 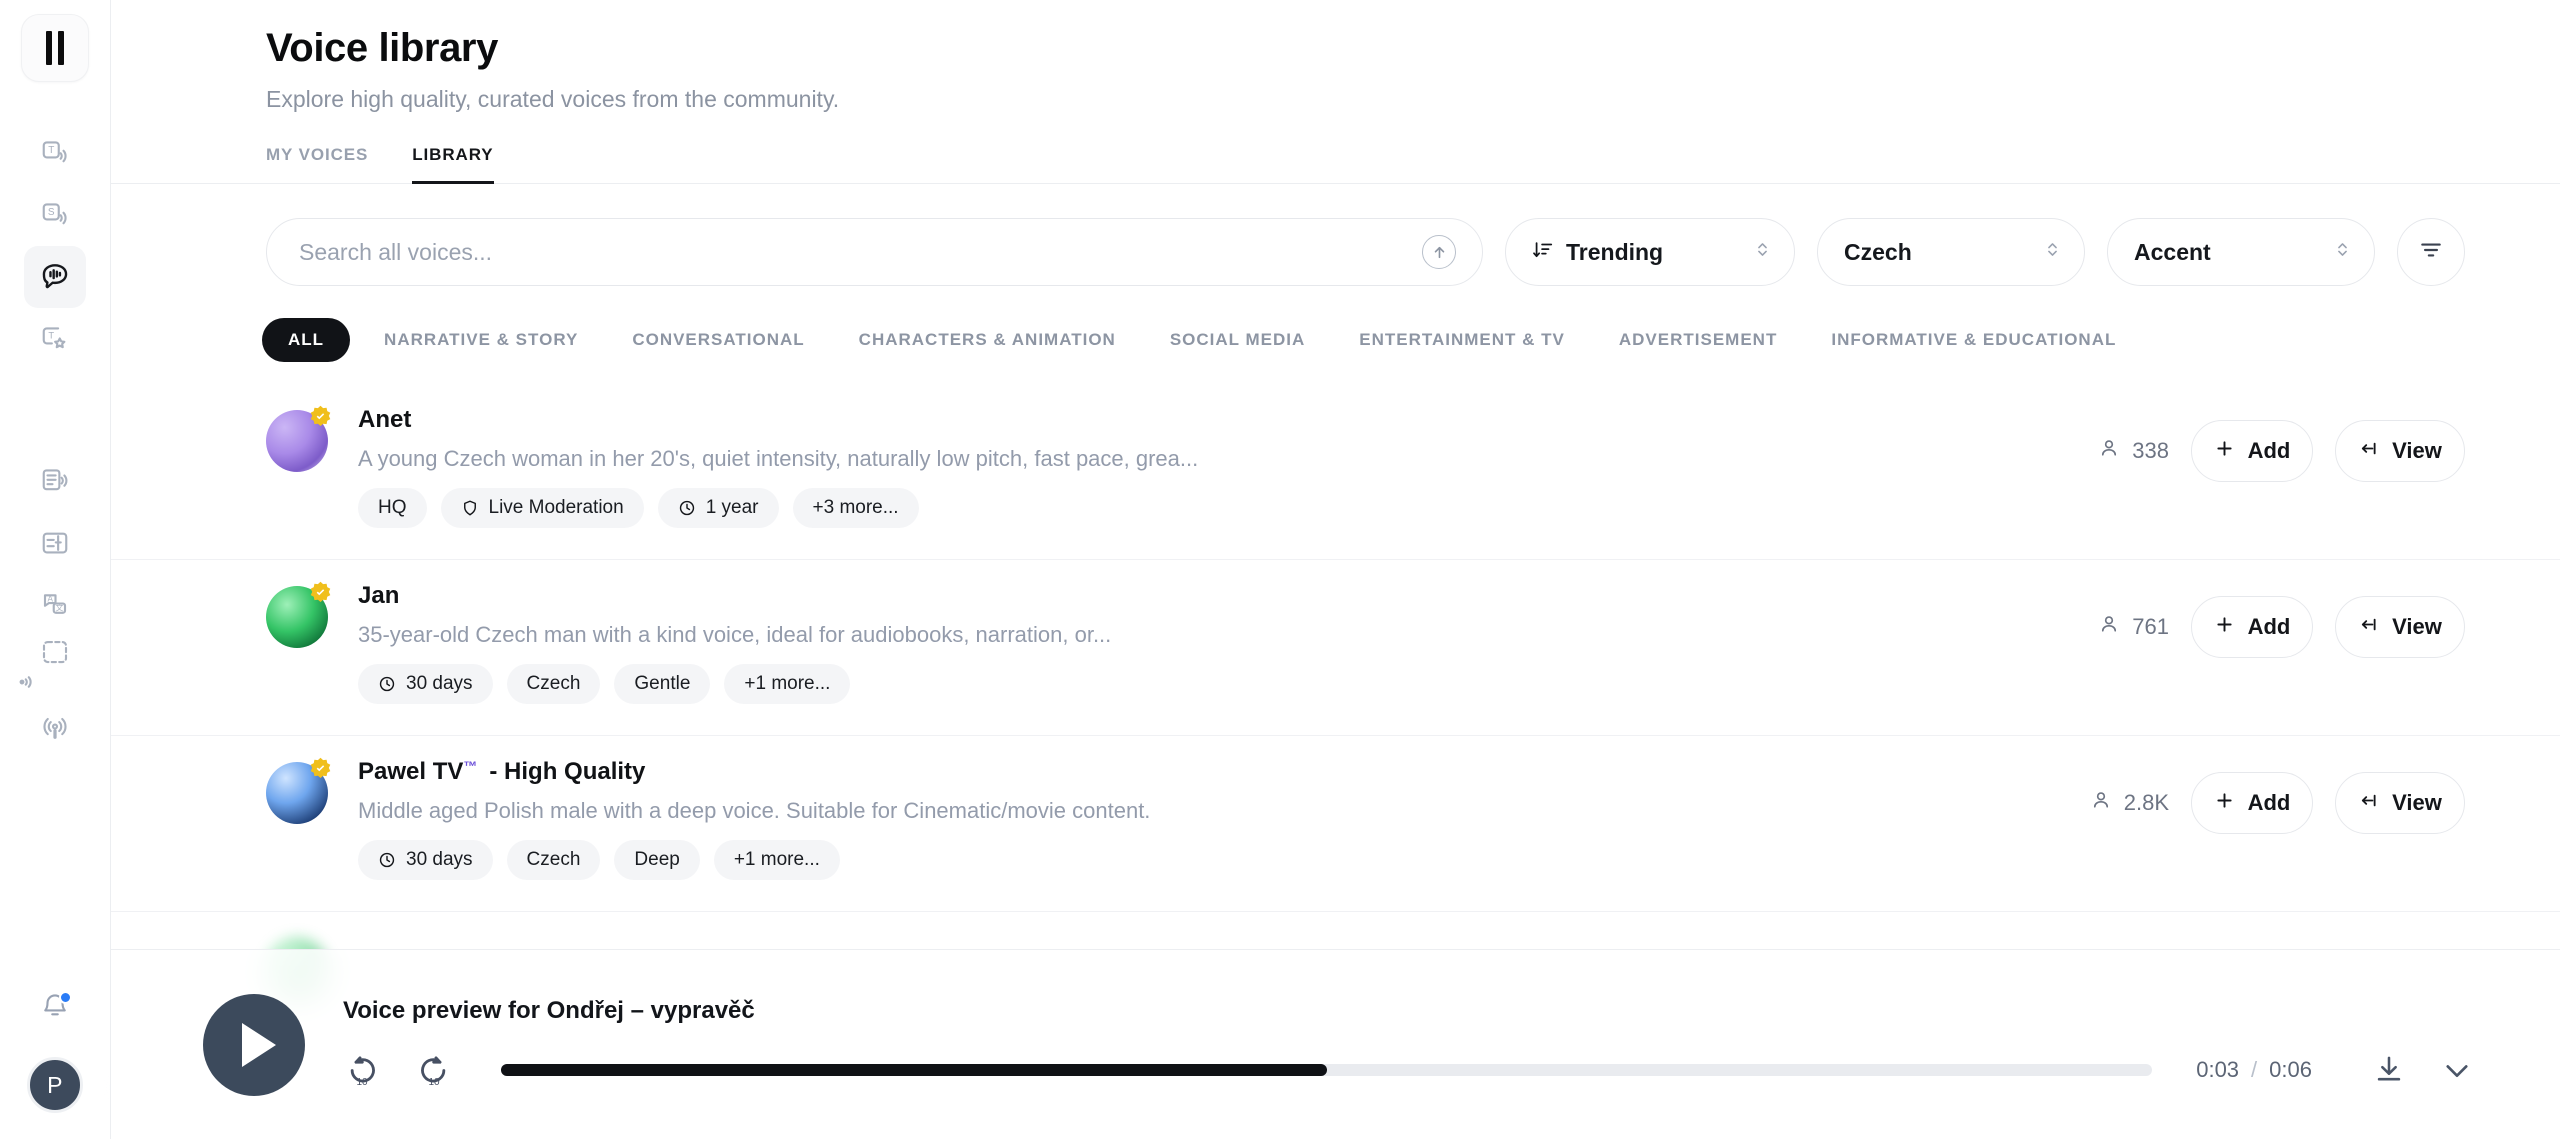 I want to click on progress-bar-fill, so click(x=914, y=1069).